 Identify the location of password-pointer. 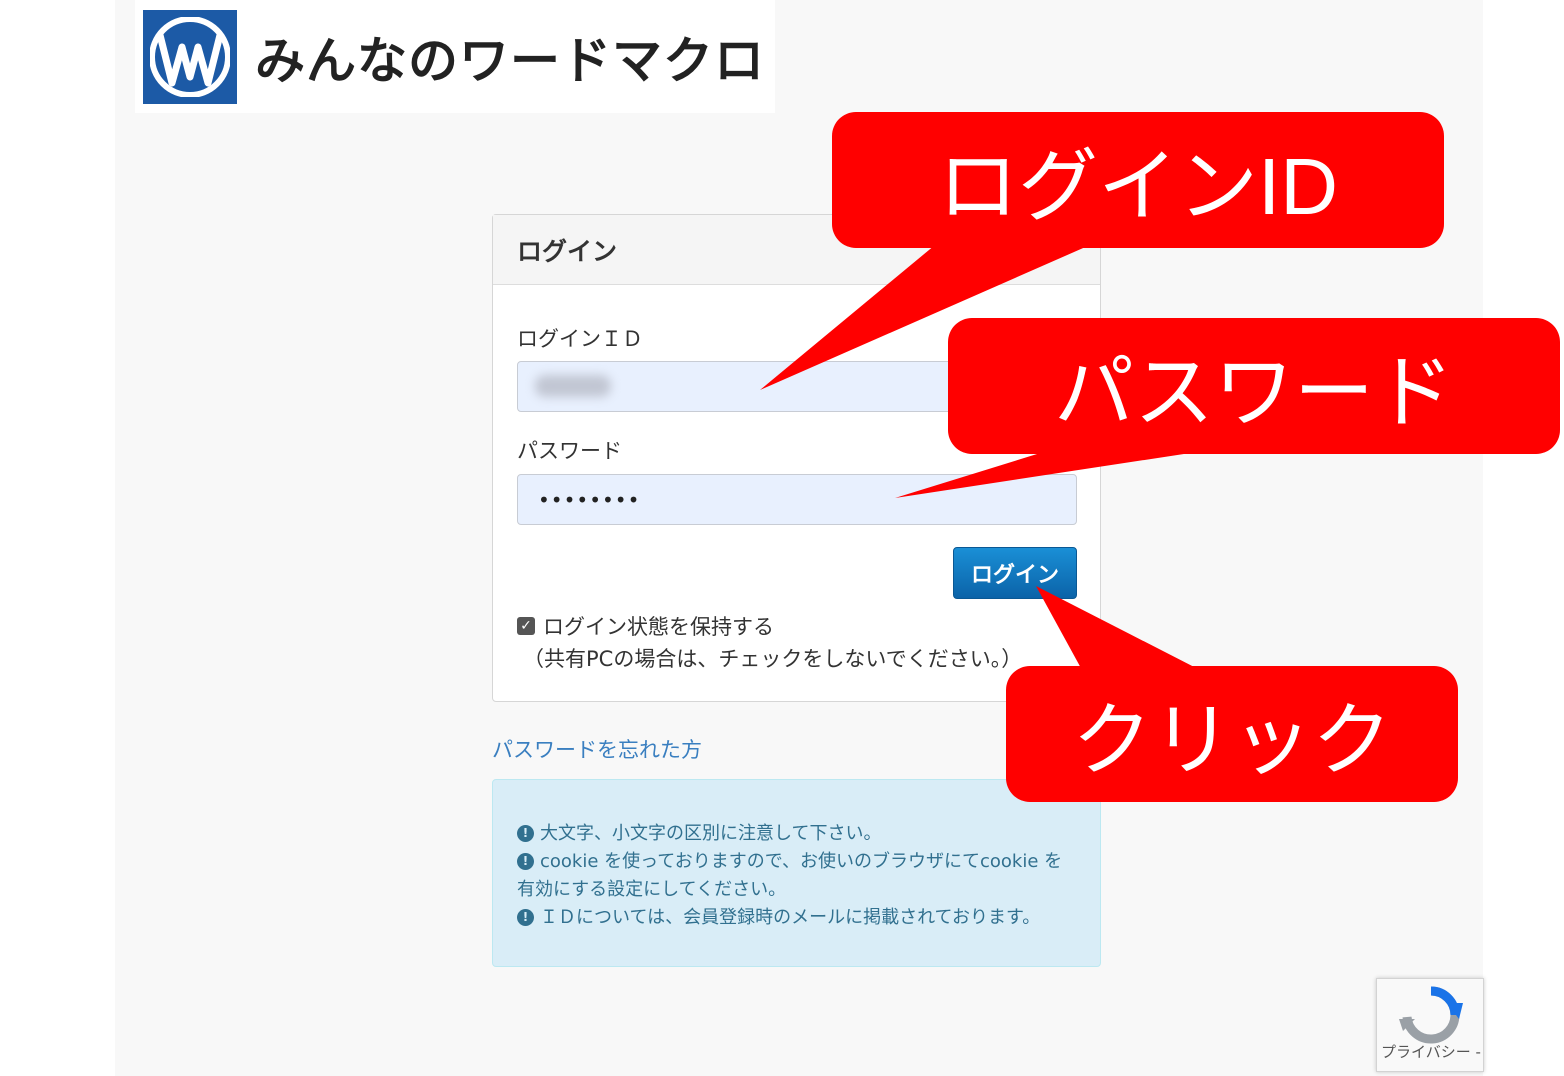
(1052, 474).